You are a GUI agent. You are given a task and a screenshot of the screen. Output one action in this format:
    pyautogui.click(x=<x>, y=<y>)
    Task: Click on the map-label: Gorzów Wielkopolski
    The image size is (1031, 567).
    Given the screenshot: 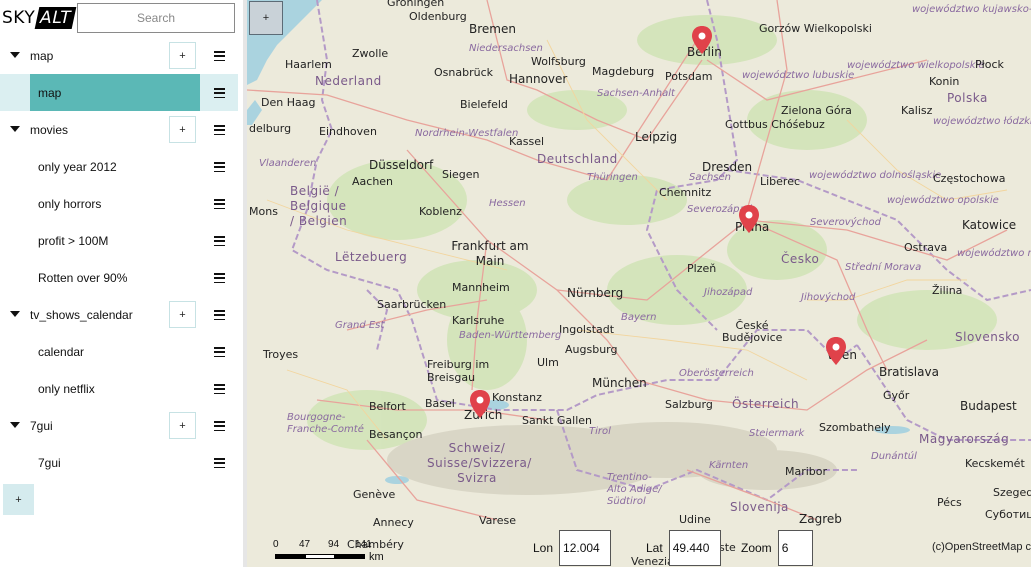 What is the action you would take?
    pyautogui.click(x=815, y=28)
    